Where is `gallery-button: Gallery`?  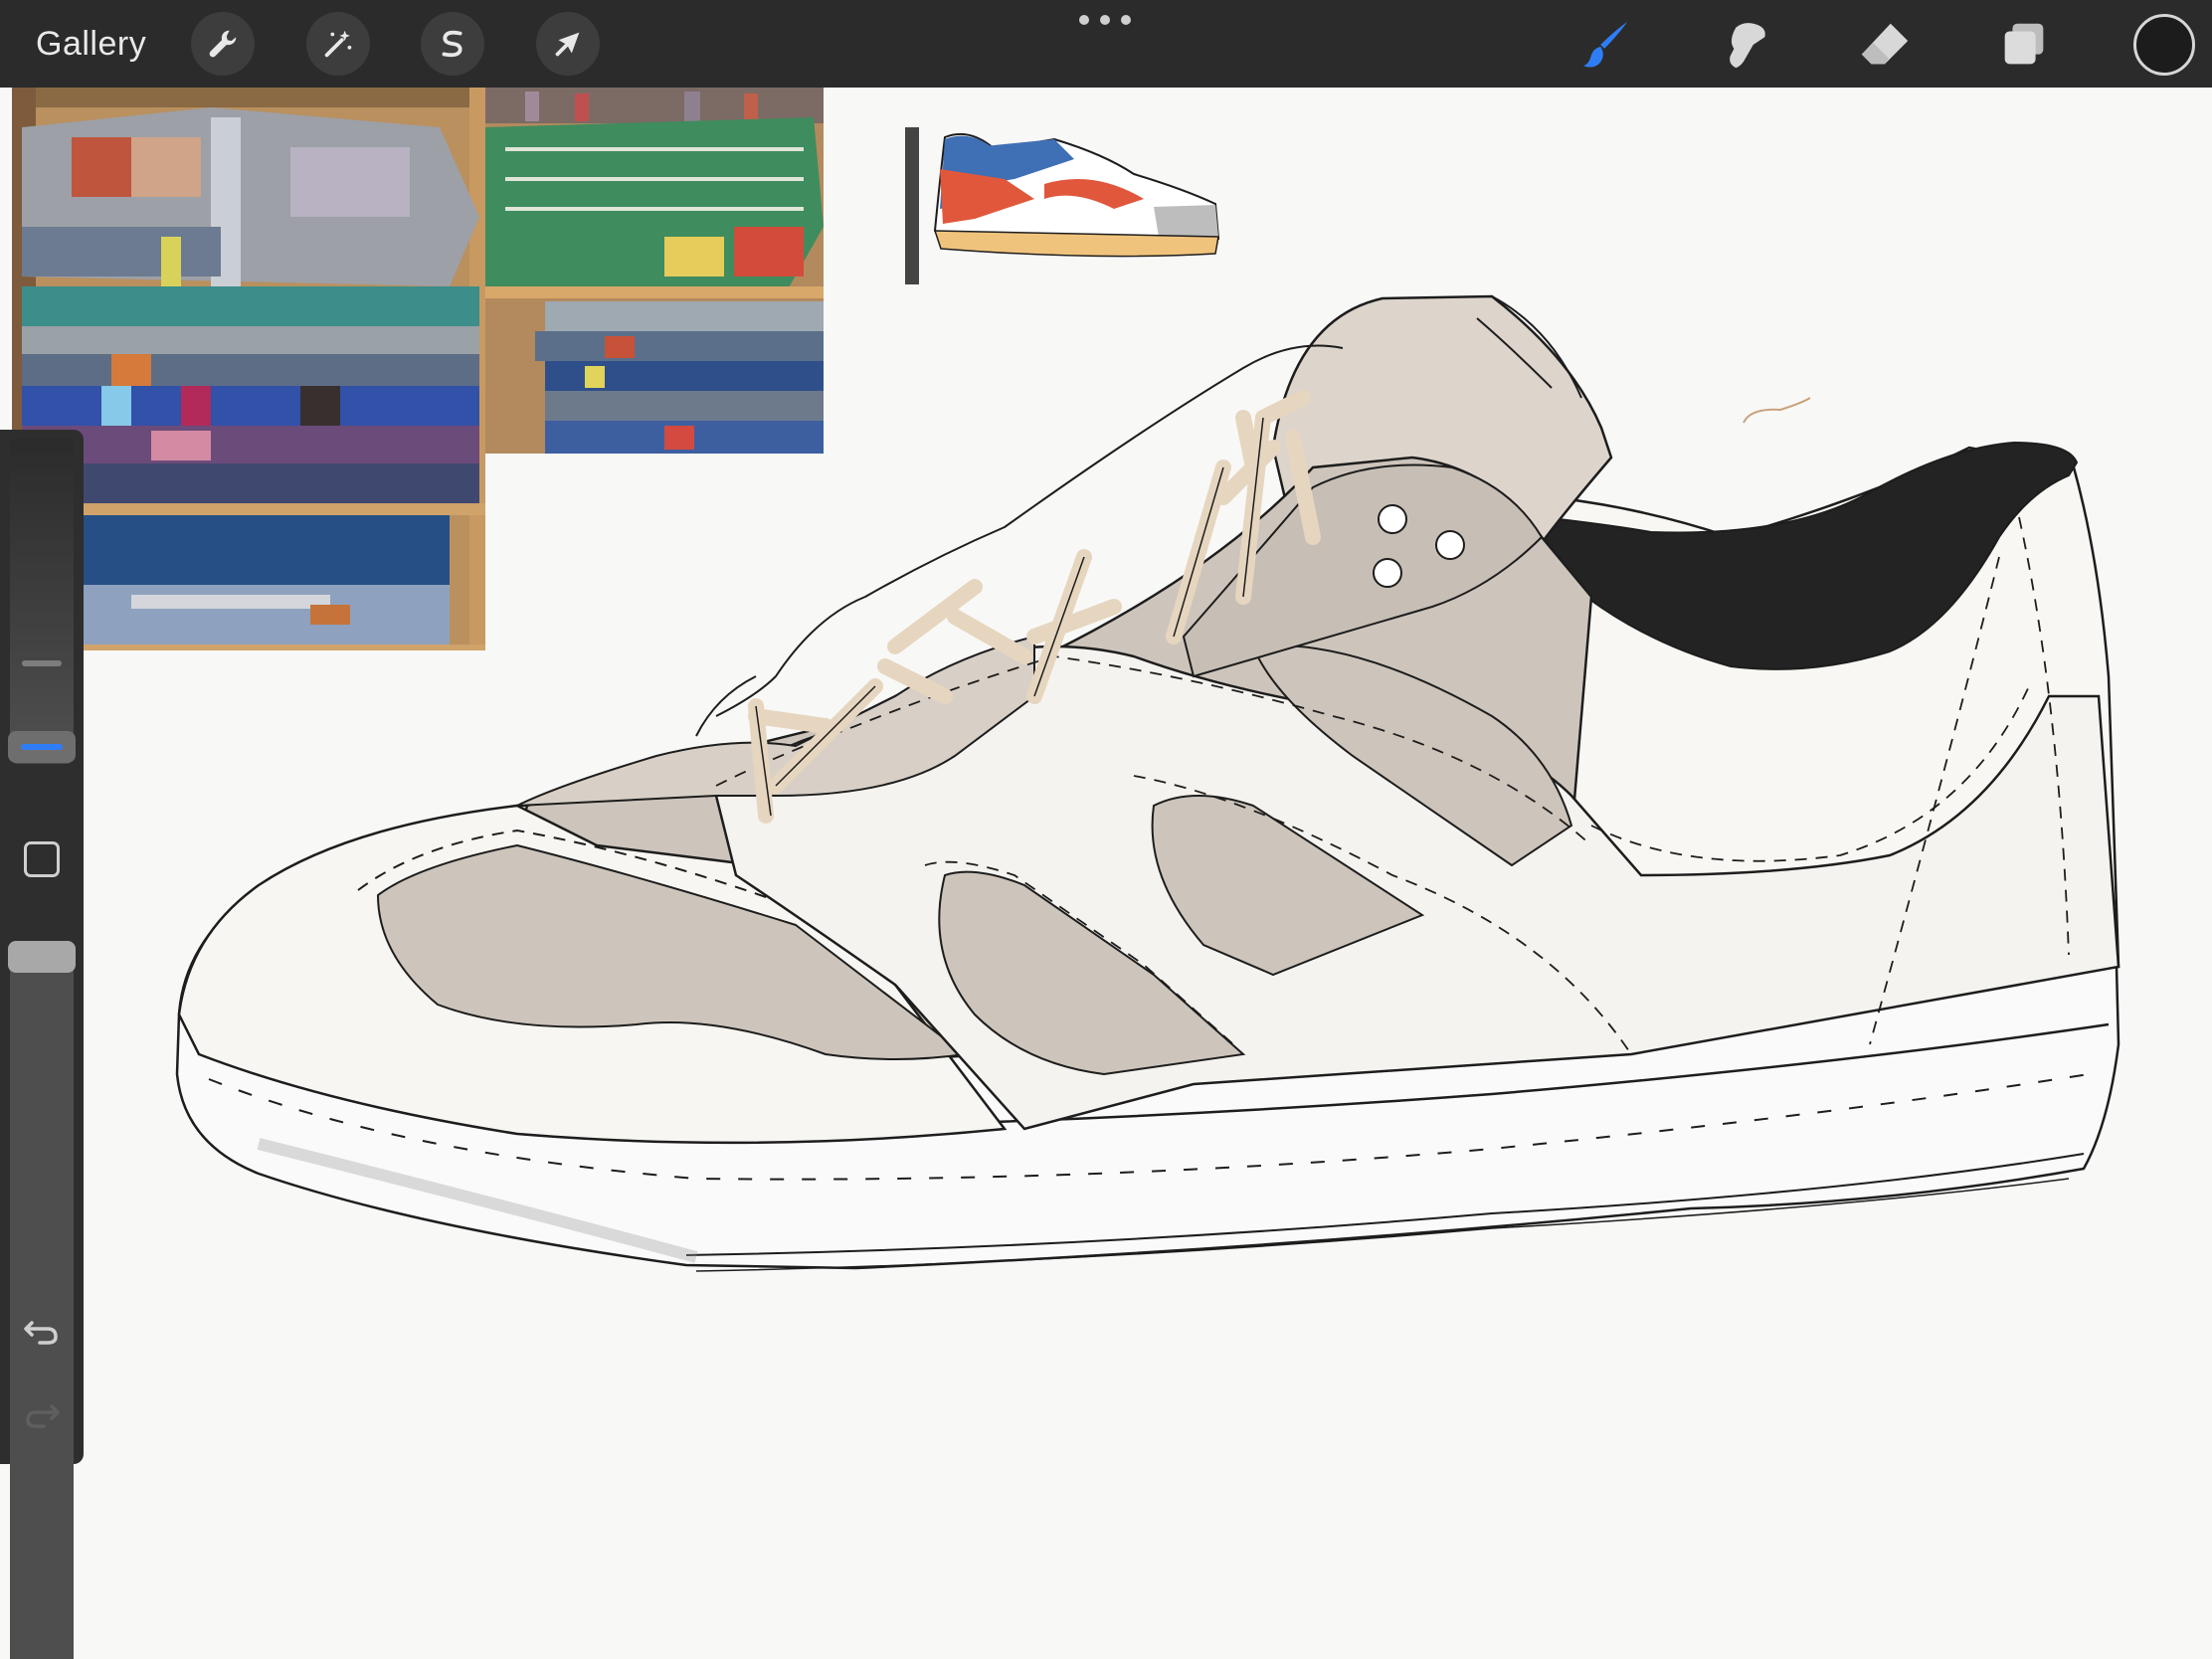
gallery-button: Gallery is located at coordinates (91, 44).